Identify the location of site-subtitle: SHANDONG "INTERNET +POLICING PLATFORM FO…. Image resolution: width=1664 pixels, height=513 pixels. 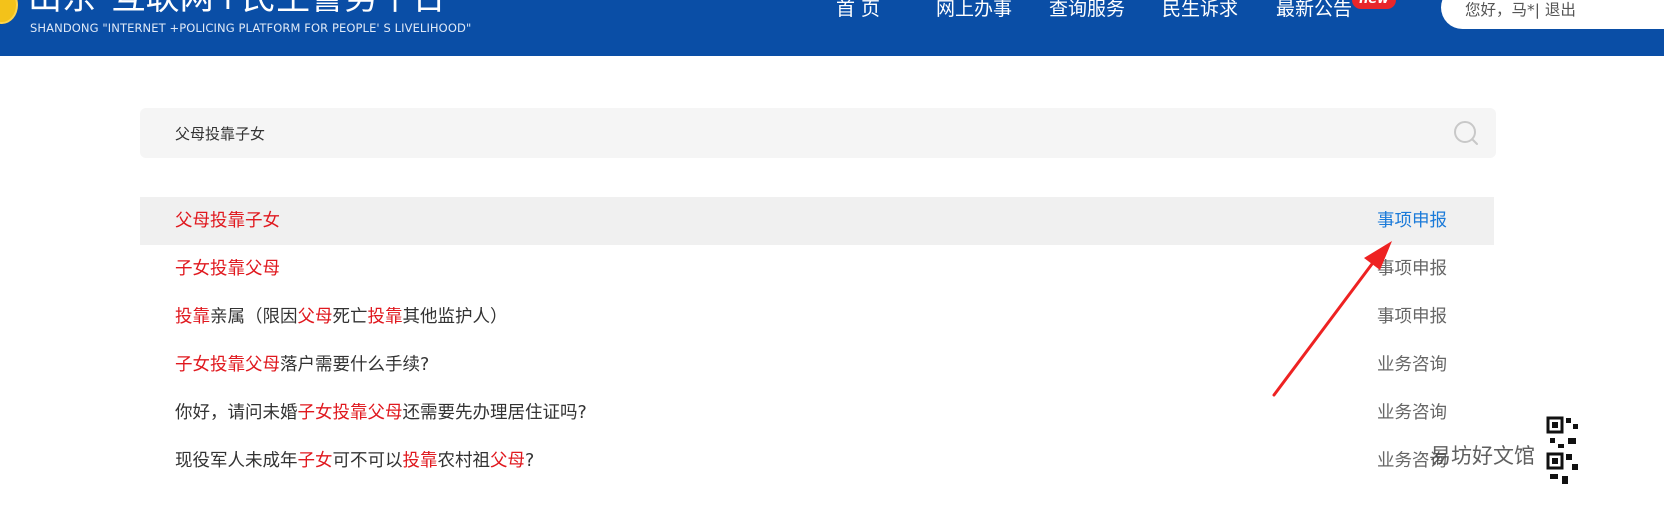
(251, 28).